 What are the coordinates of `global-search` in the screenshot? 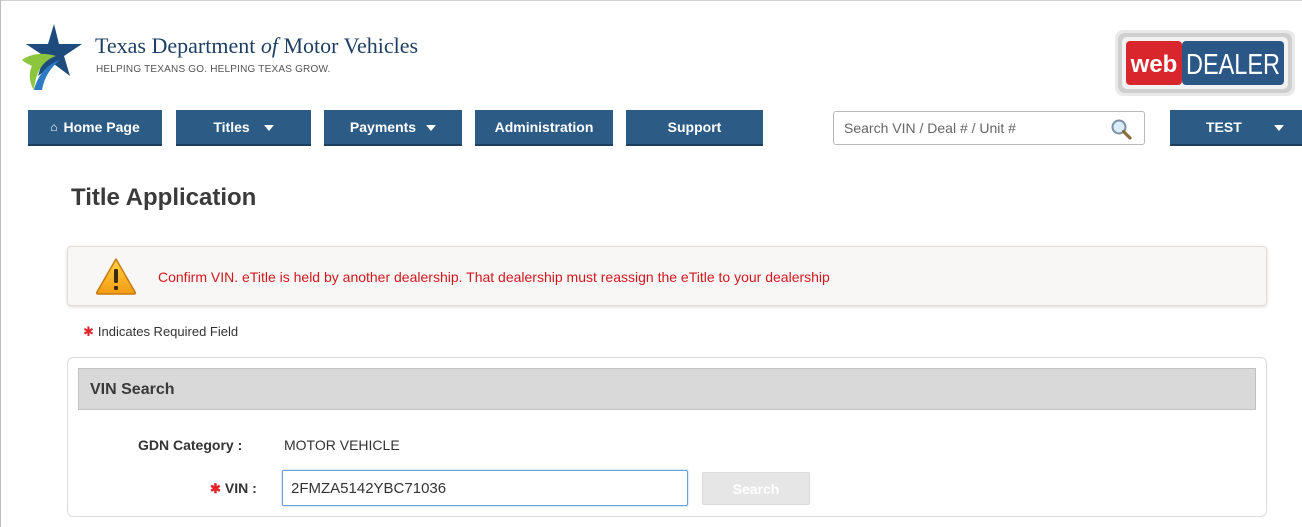 It's located at (989, 128).